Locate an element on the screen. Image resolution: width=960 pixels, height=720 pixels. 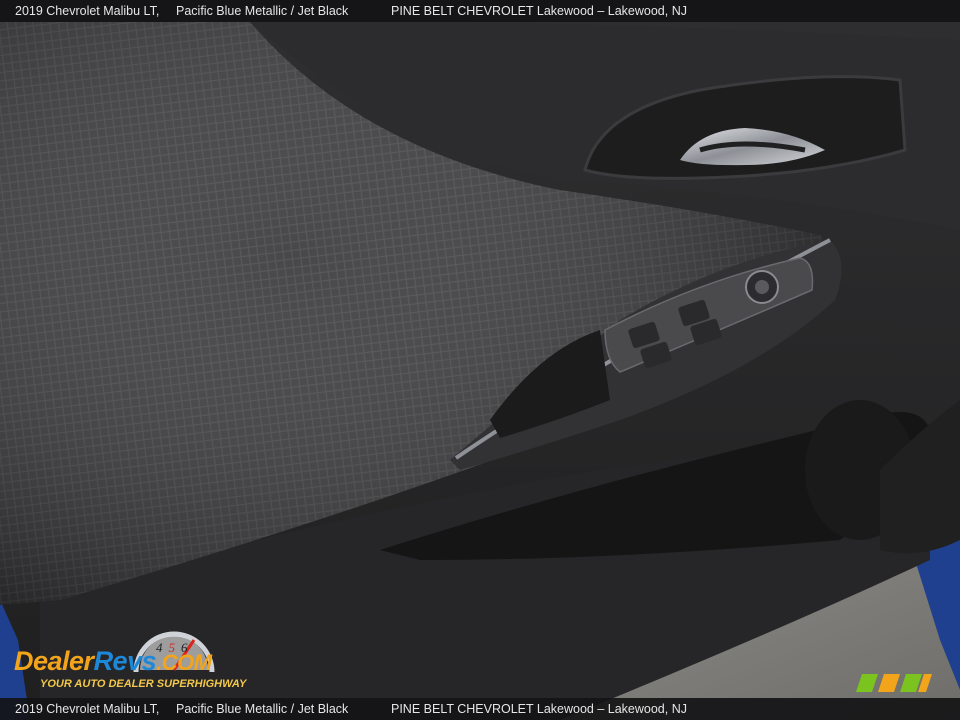
brand-wordmark: DealerRevs.COM is located at coordinates (113, 661).